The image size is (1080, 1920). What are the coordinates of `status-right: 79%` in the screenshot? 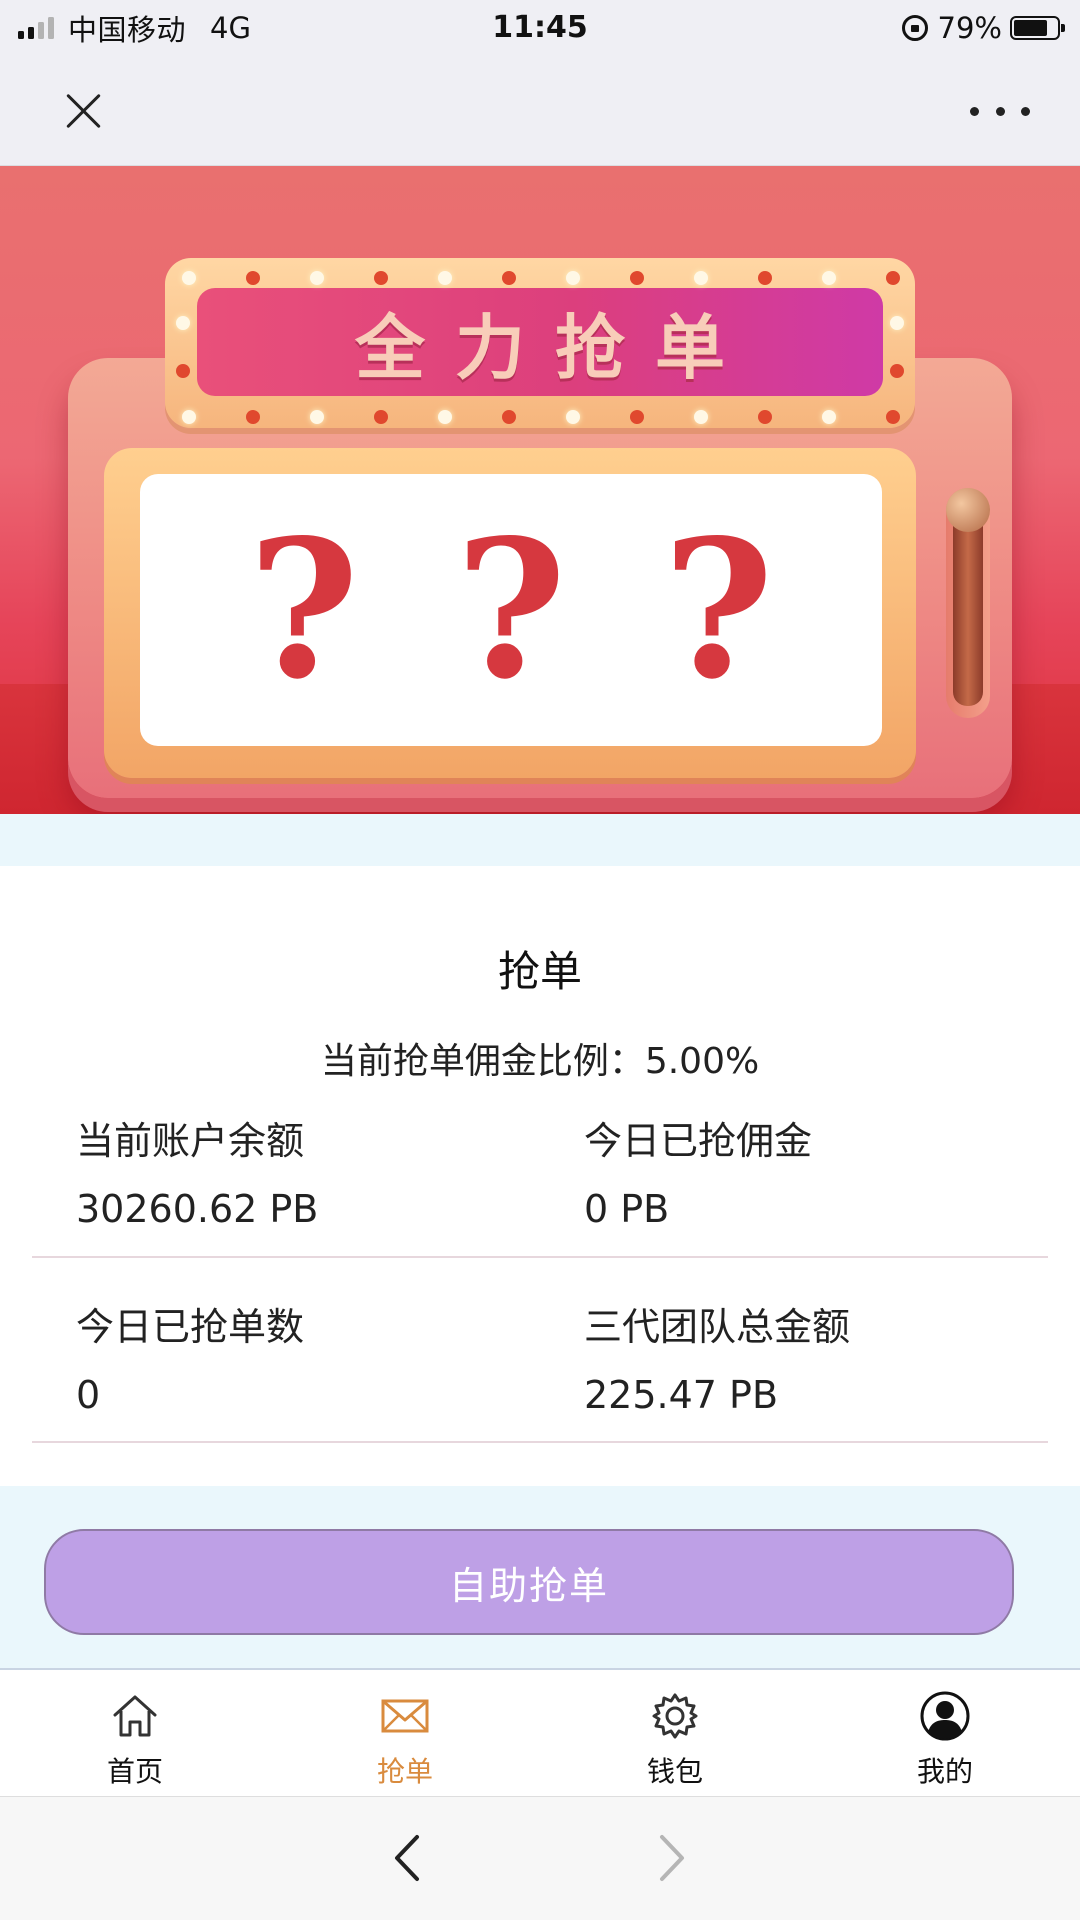 It's located at (983, 28).